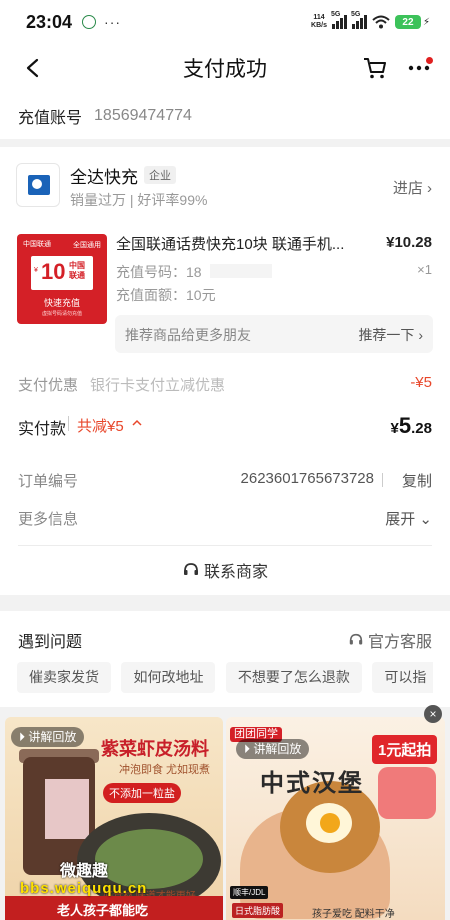 The width and height of the screenshot is (450, 920). What do you see at coordinates (390, 335) in the screenshot?
I see `recommend-button: 推荐一下 ›` at bounding box center [390, 335].